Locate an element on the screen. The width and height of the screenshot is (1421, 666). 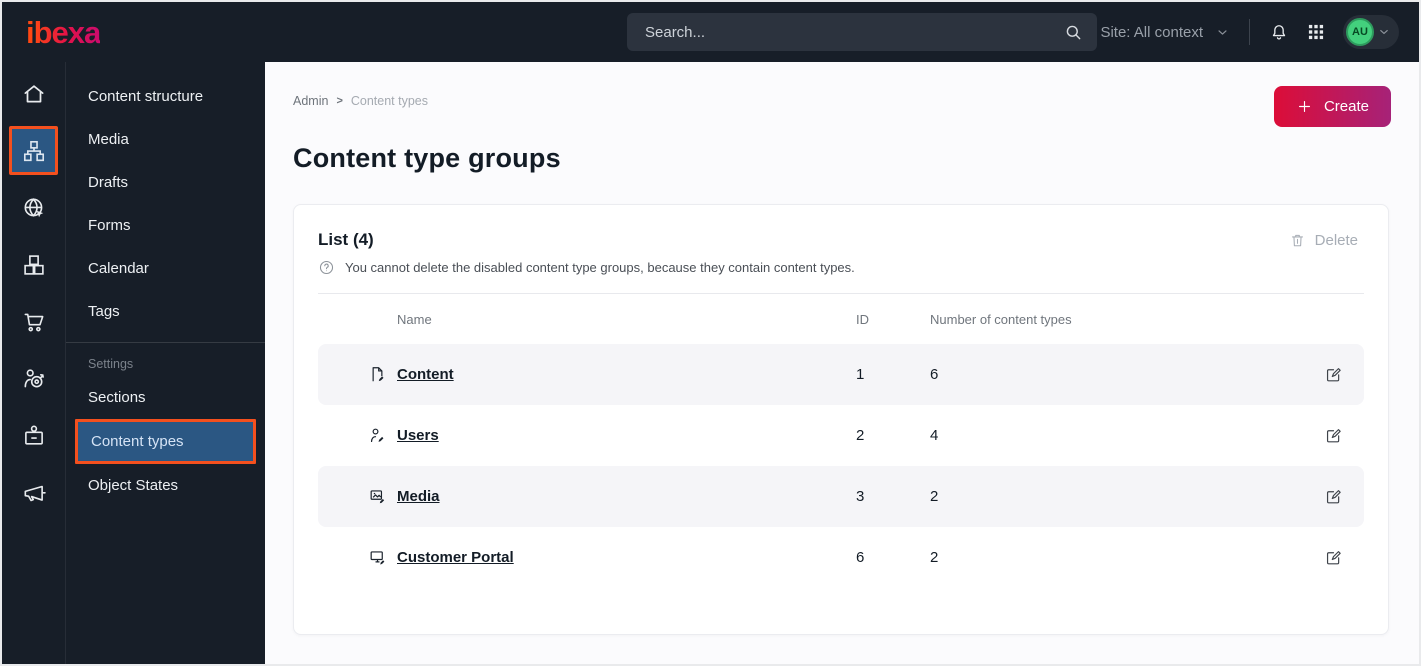
user-menu: AU is located at coordinates (1371, 32).